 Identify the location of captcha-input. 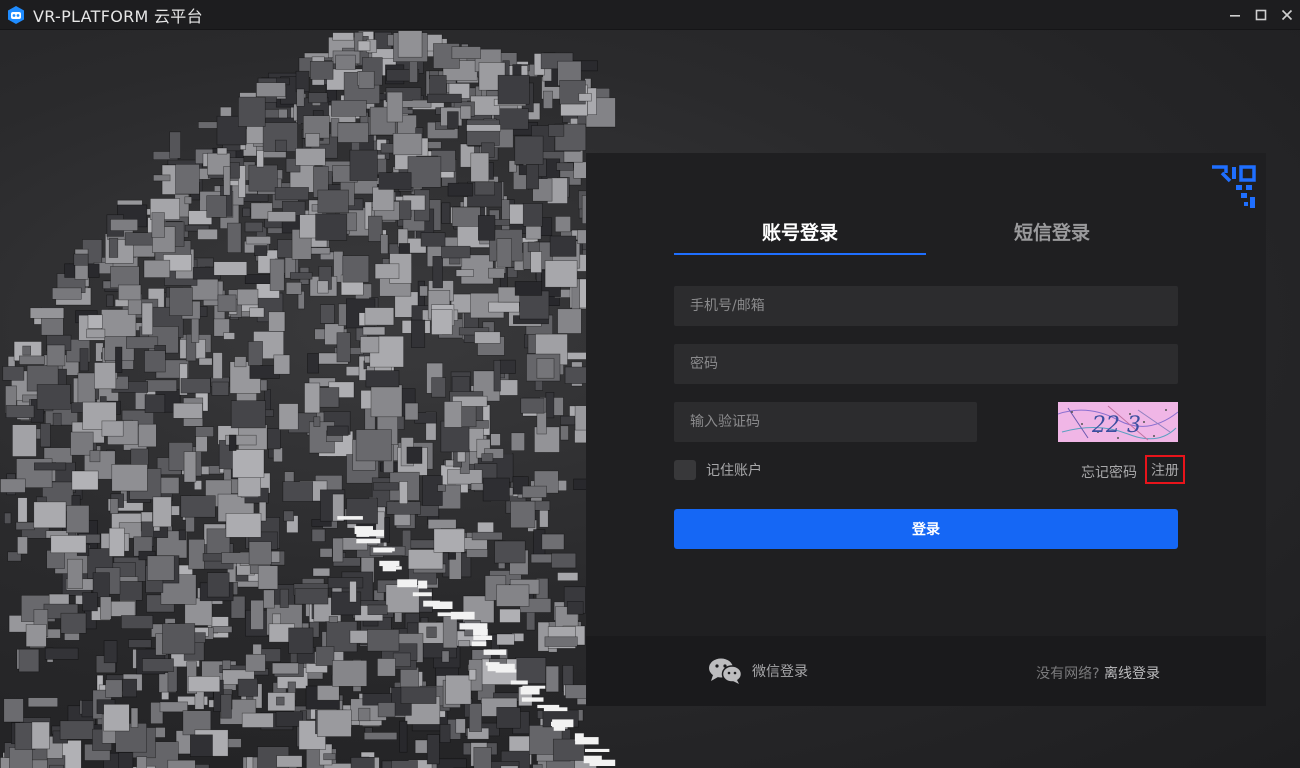
(825, 422).